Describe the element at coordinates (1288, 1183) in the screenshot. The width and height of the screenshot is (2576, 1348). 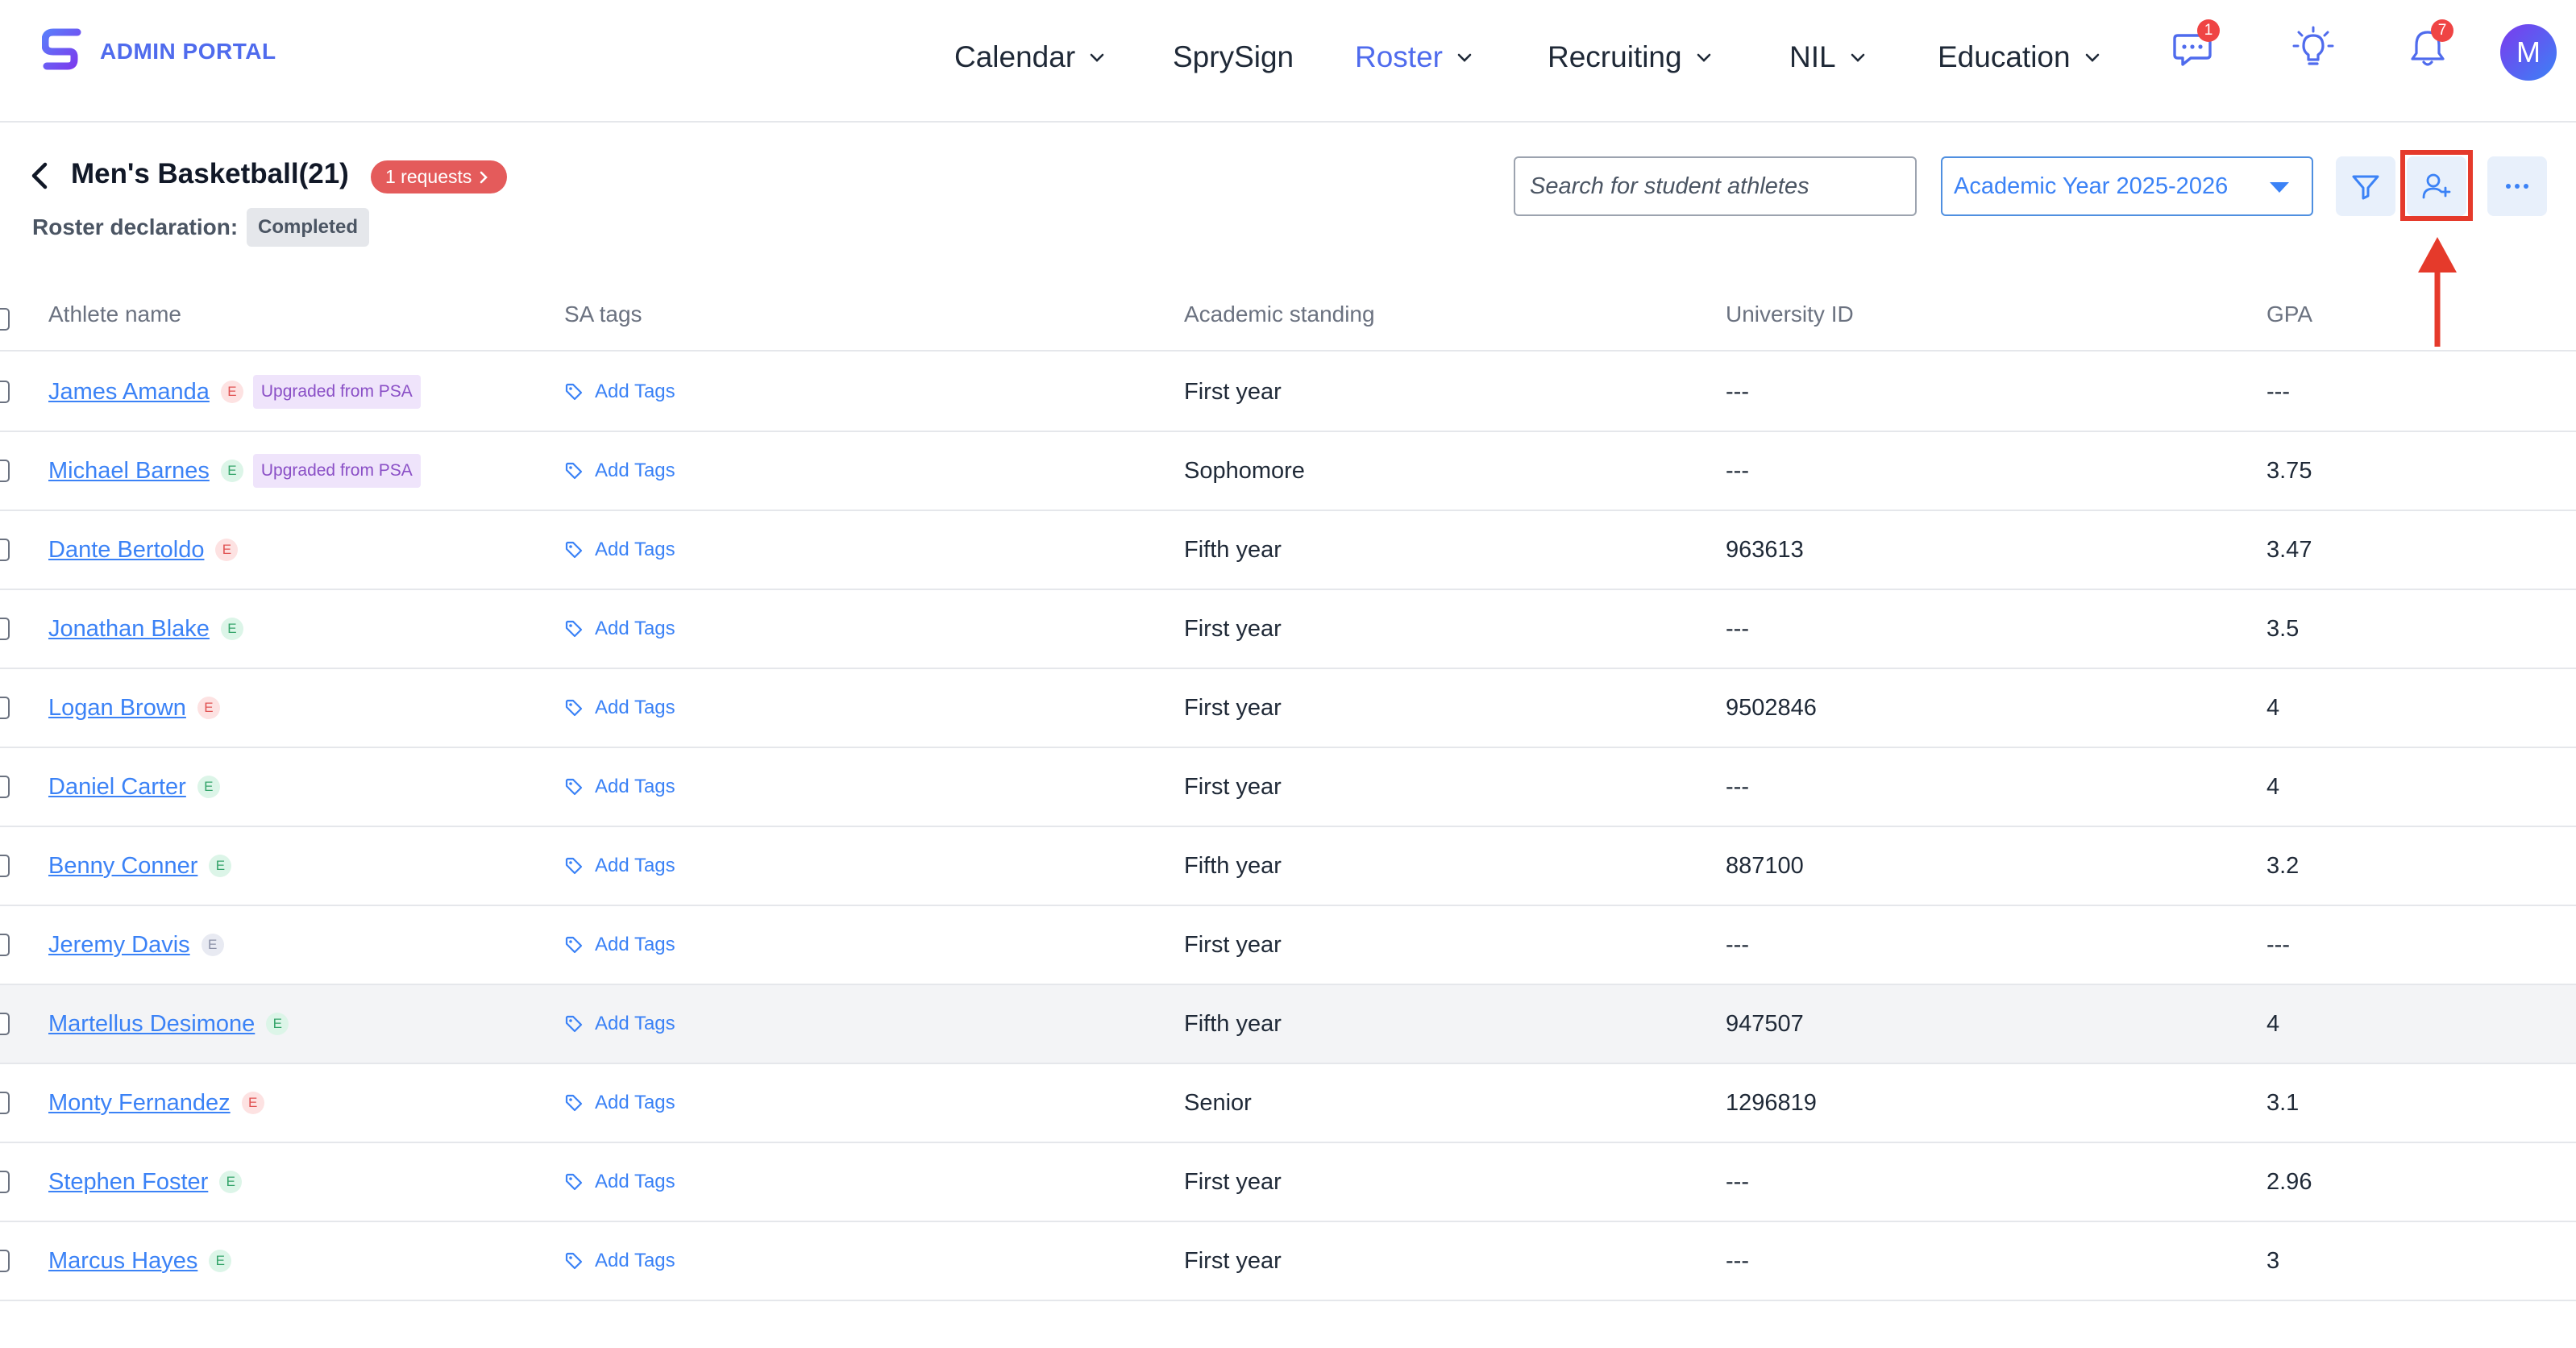
I see `table-row: Stephen Foster E Add Tags First year --- 2.96` at that location.